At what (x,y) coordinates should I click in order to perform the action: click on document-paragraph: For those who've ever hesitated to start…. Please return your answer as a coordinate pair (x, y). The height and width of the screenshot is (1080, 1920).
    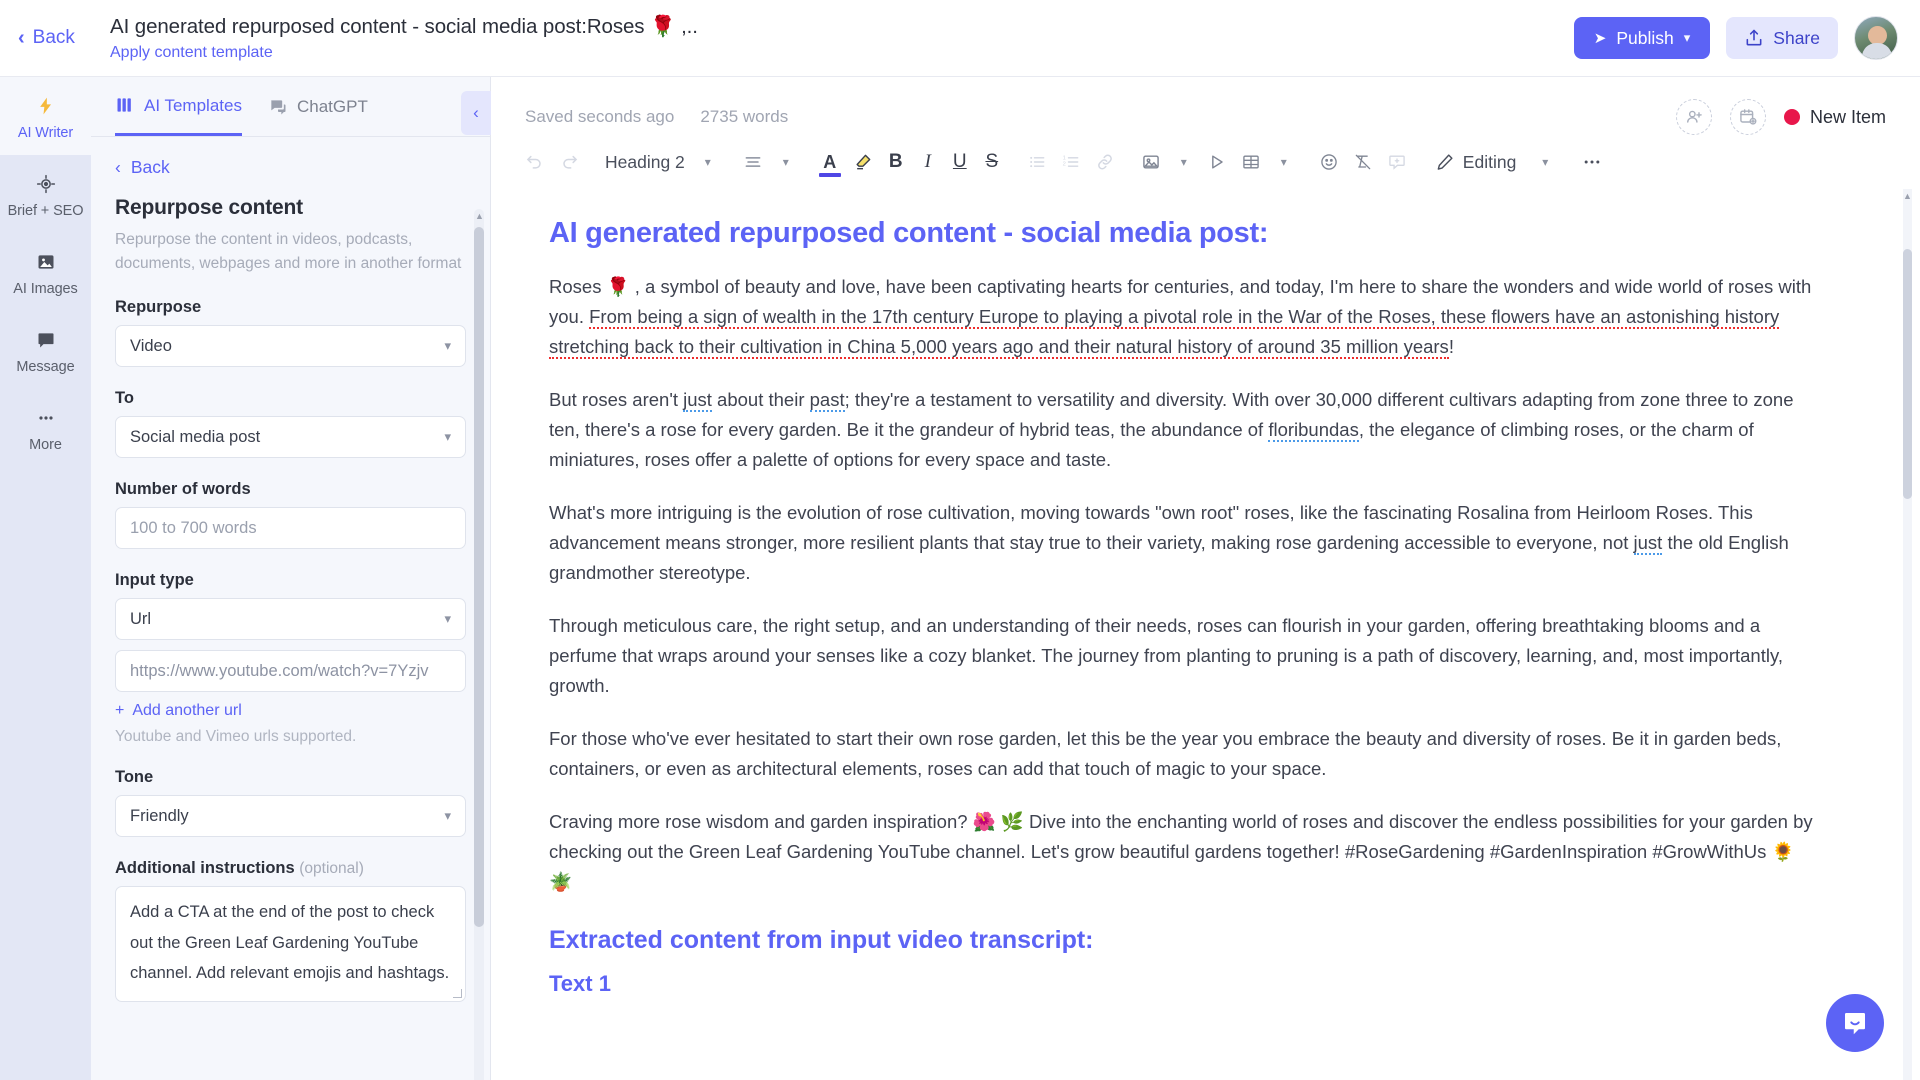
    Looking at the image, I should click on (1184, 754).